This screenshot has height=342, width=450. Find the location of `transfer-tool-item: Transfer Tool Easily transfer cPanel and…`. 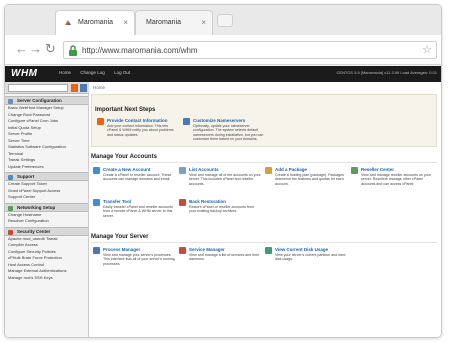

transfer-tool-item: Transfer Tool Easily transfer cPanel and… is located at coordinates (134, 212).